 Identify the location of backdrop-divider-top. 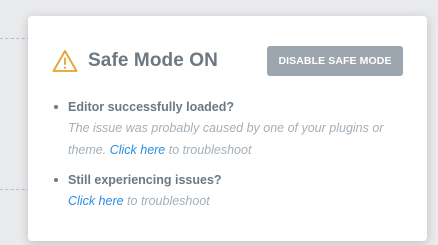
(15, 38).